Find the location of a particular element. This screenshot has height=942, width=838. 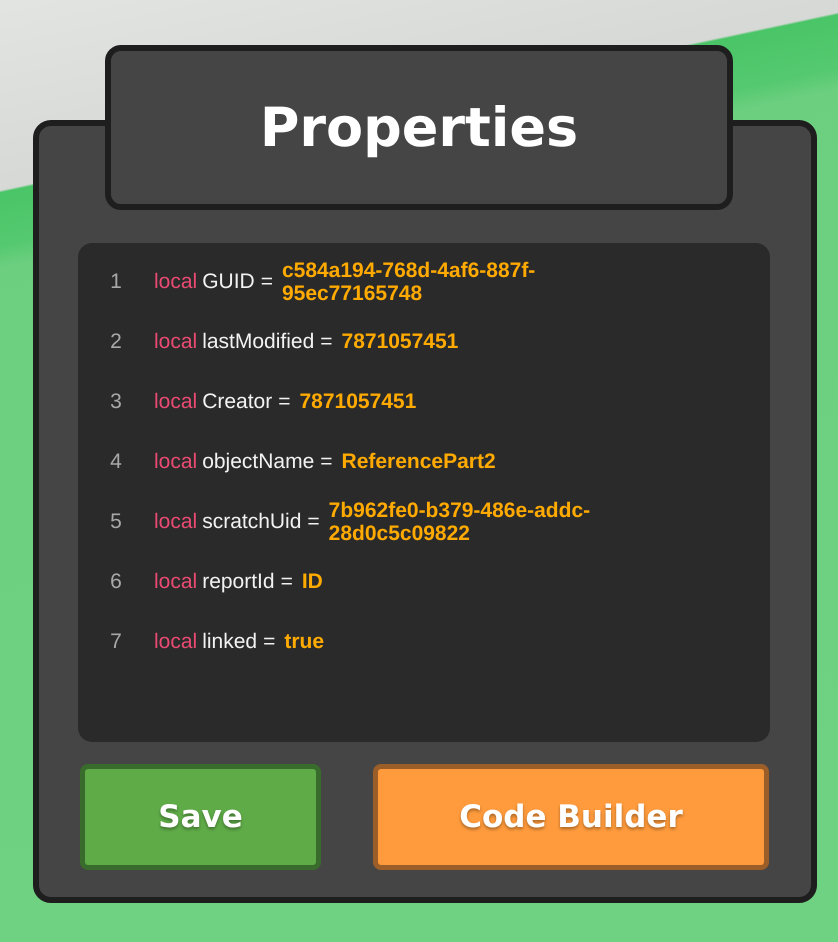

line-number: 7 is located at coordinates (116, 642).